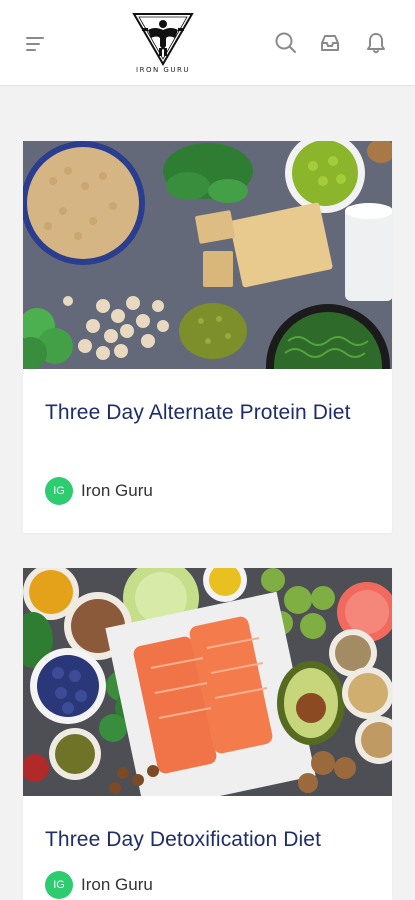  What do you see at coordinates (207, 43) in the screenshot?
I see `app-header: IRON GURU` at bounding box center [207, 43].